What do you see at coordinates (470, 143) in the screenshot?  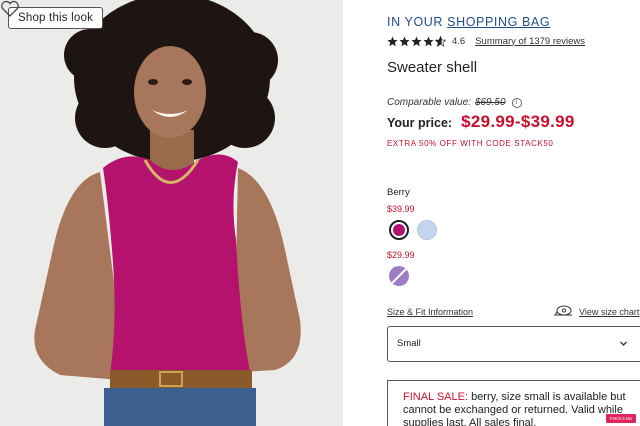 I see `promo-text: EXTRA 50% OFF WITH CODE STACK50` at bounding box center [470, 143].